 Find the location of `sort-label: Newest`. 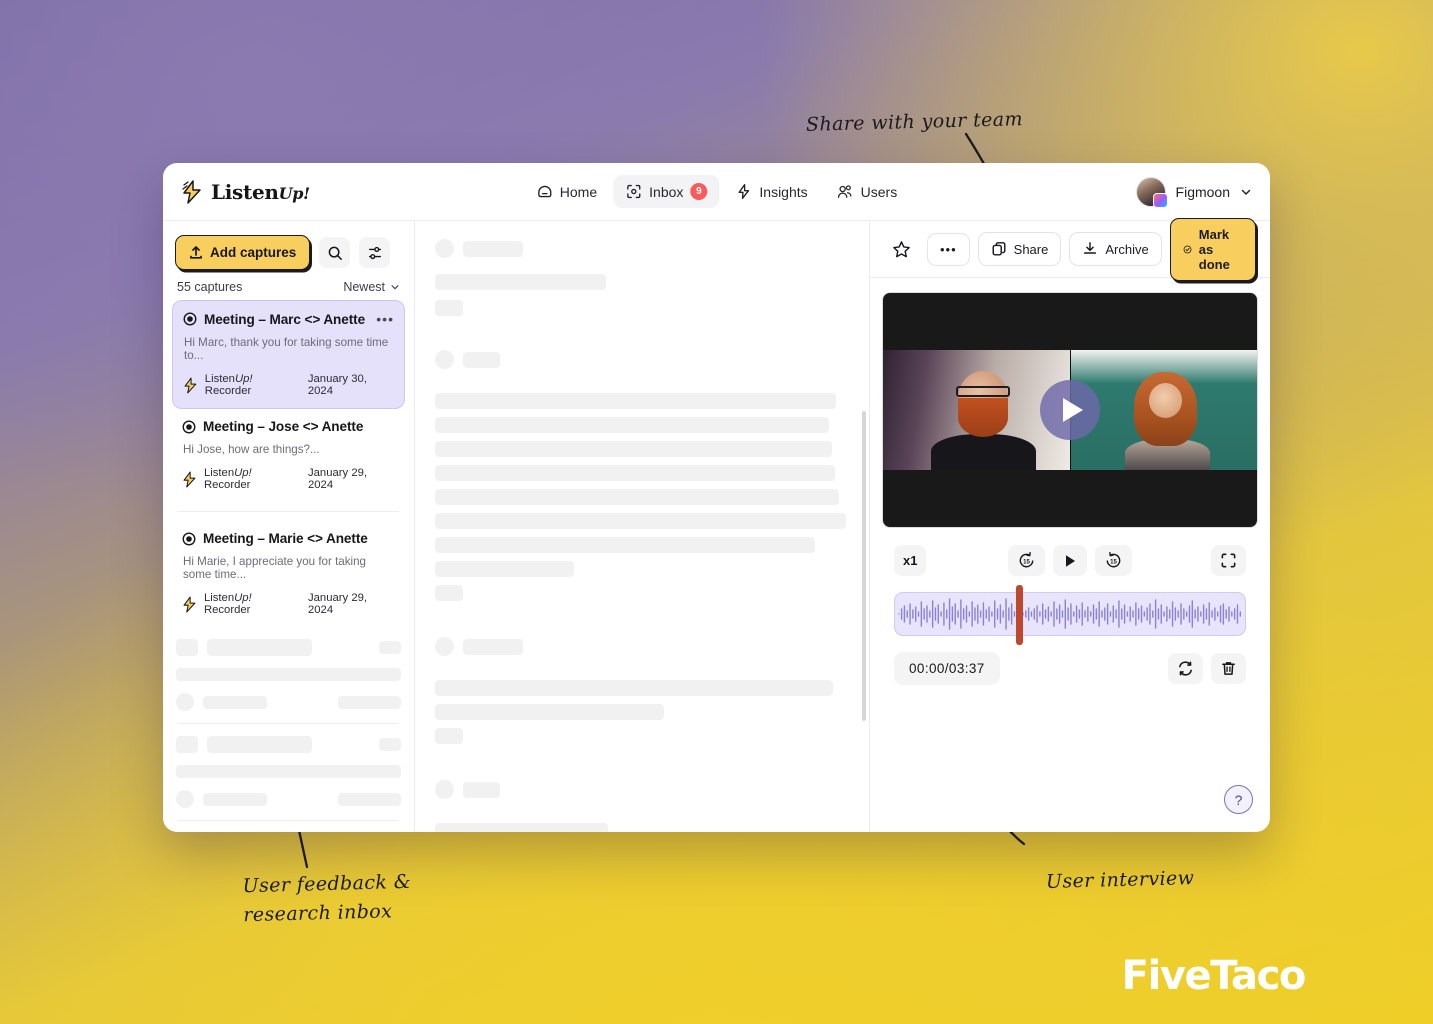

sort-label: Newest is located at coordinates (364, 287).